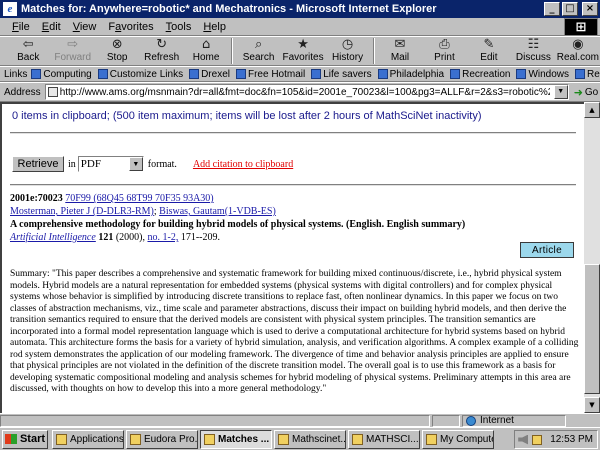 This screenshot has width=600, height=450. I want to click on folder-icon, so click(61, 439).